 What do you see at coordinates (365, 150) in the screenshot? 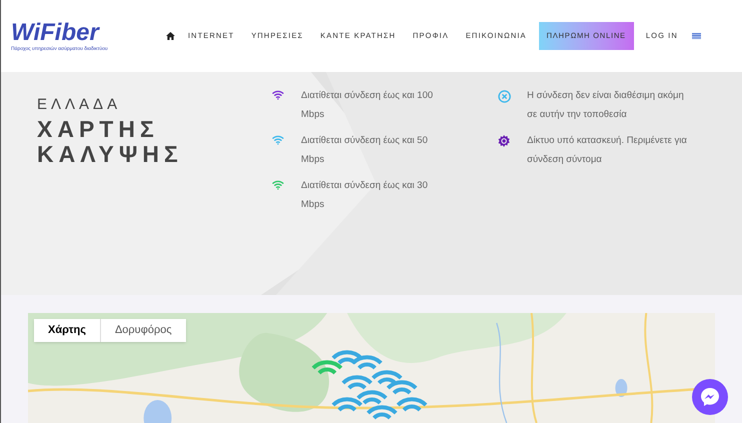
I see `legend-text: Διατίθεται σύνδεση έως και 50 Mbps` at bounding box center [365, 150].